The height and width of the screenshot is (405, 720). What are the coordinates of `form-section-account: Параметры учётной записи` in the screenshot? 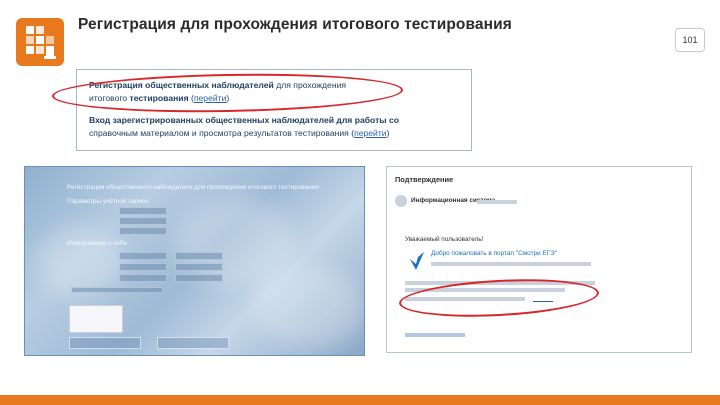 It's located at (108, 201).